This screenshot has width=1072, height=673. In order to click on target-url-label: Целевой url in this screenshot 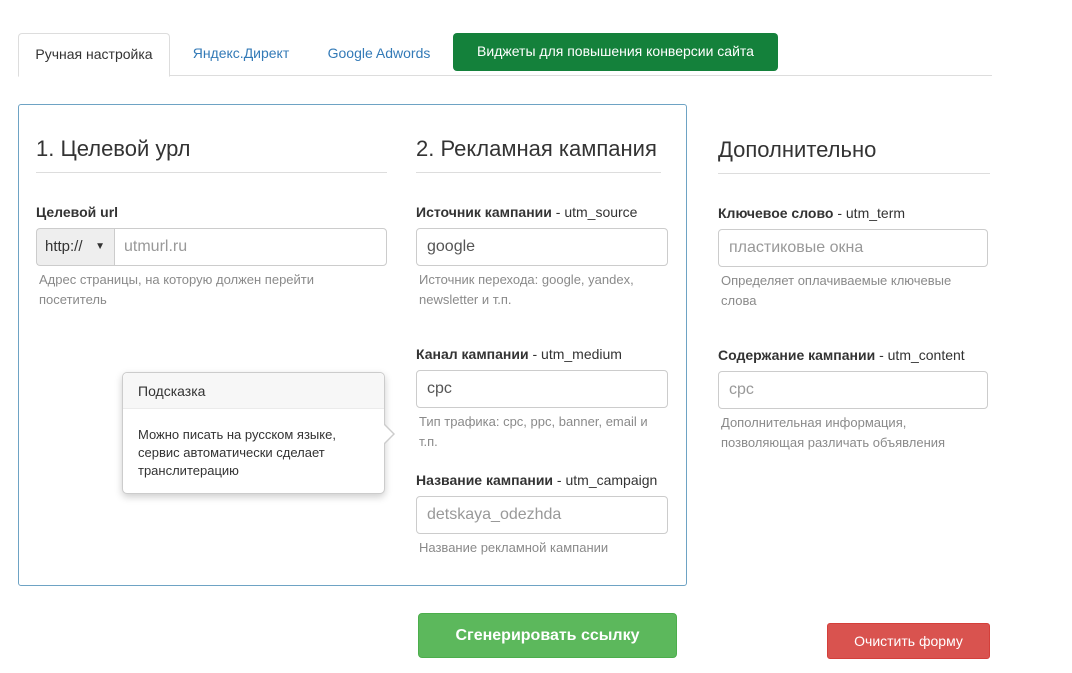, I will do `click(77, 212)`.